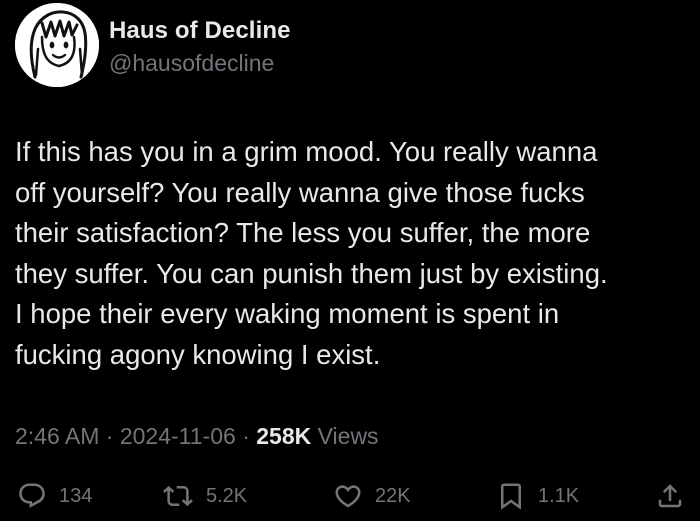 The width and height of the screenshot is (700, 521). Describe the element at coordinates (178, 436) in the screenshot. I see `tweet-date: 2024-11-06` at that location.